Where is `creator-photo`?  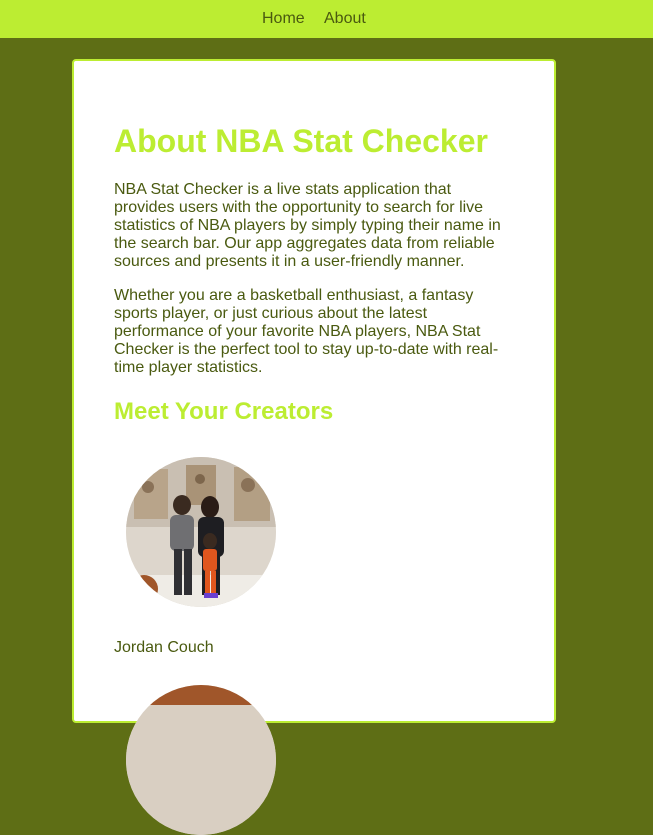
creator-photo is located at coordinates (201, 532).